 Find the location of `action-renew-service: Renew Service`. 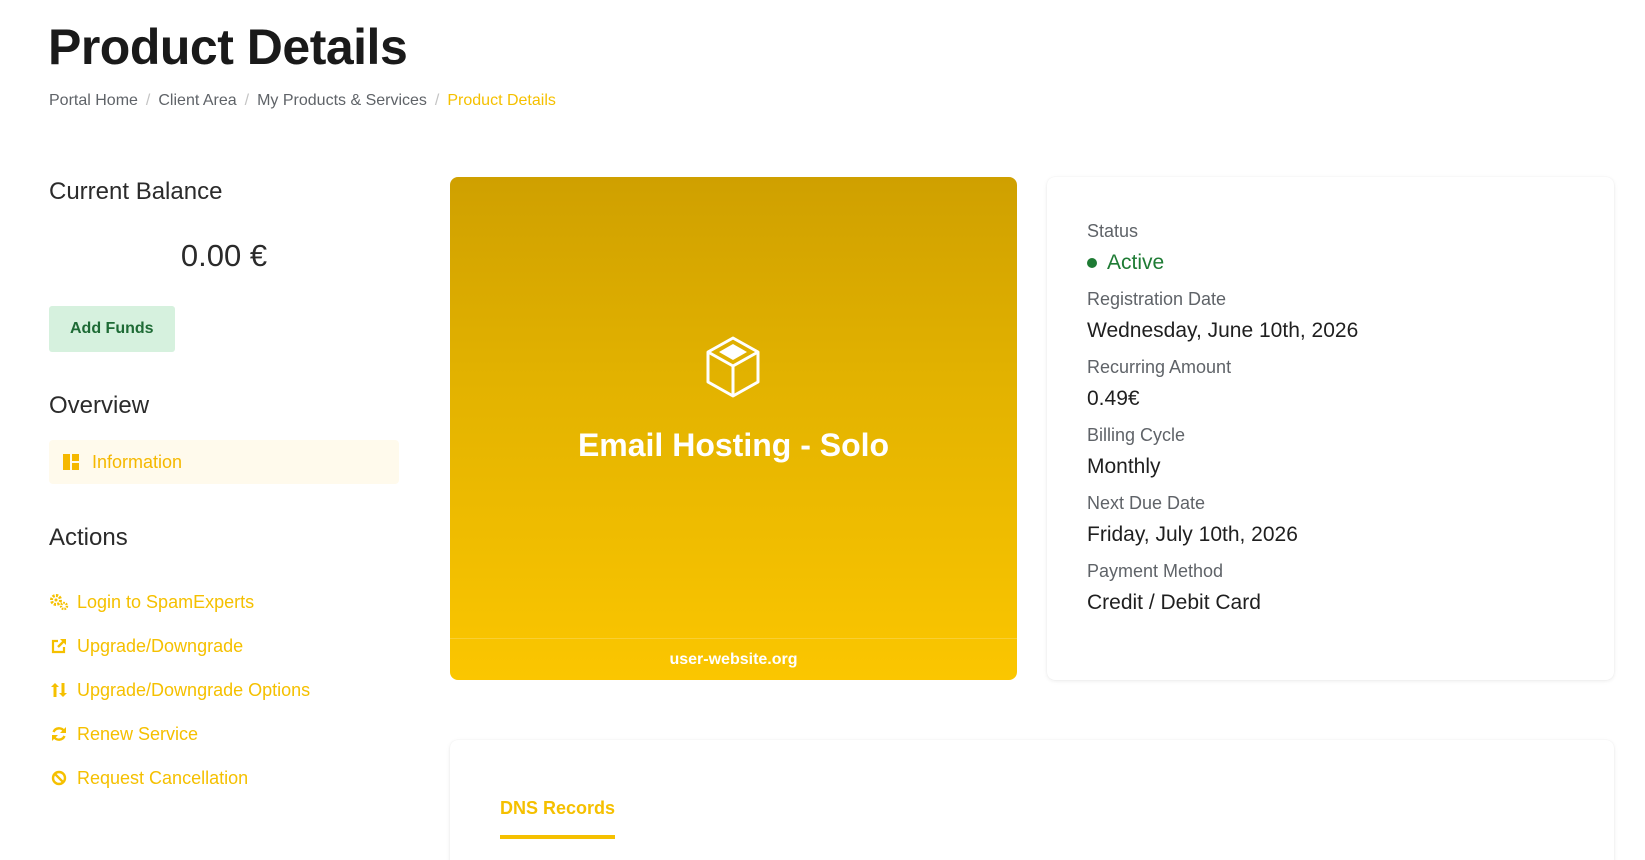

action-renew-service: Renew Service is located at coordinates (224, 734).